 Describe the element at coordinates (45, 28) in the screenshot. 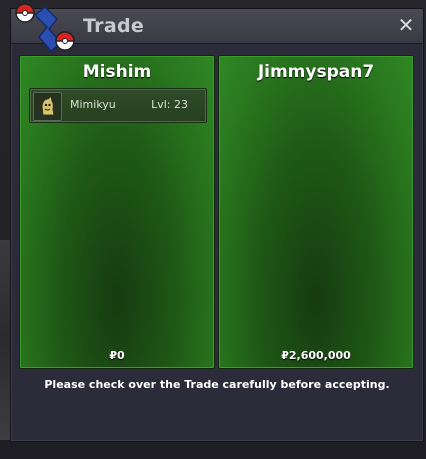

I see `pokeball-logo-icon` at that location.